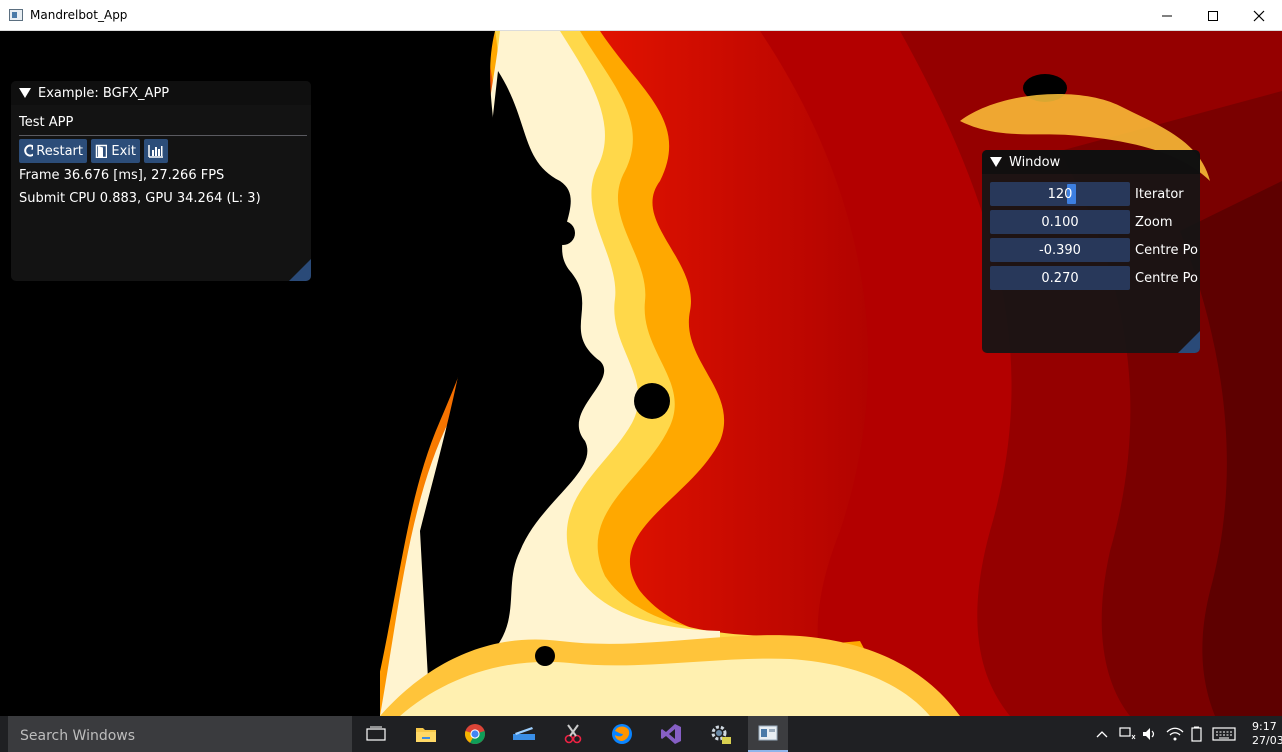 The image size is (1282, 752). I want to click on paint-button, so click(573, 734).